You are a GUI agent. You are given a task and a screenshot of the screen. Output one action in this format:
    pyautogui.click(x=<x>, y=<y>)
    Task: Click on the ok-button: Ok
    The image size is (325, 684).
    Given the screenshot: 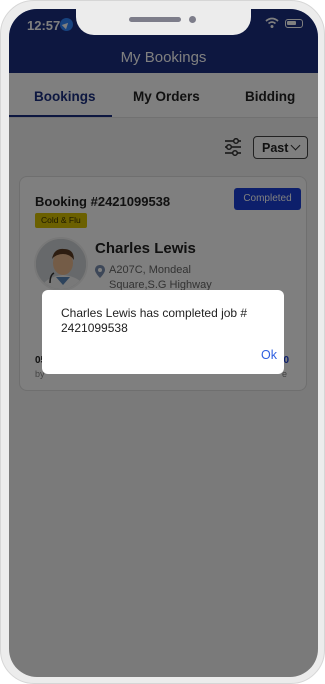 What is the action you would take?
    pyautogui.click(x=269, y=355)
    